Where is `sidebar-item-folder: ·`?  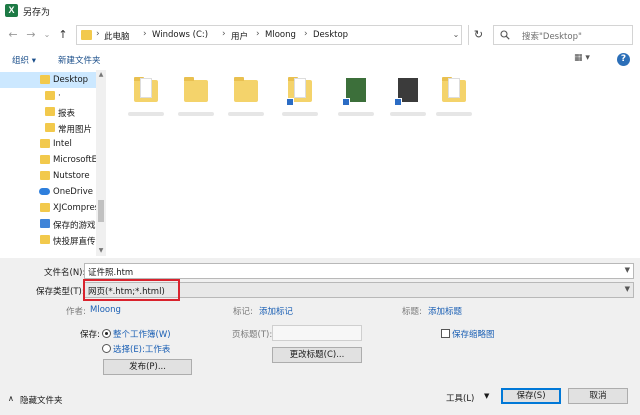 sidebar-item-folder: · is located at coordinates (48, 96).